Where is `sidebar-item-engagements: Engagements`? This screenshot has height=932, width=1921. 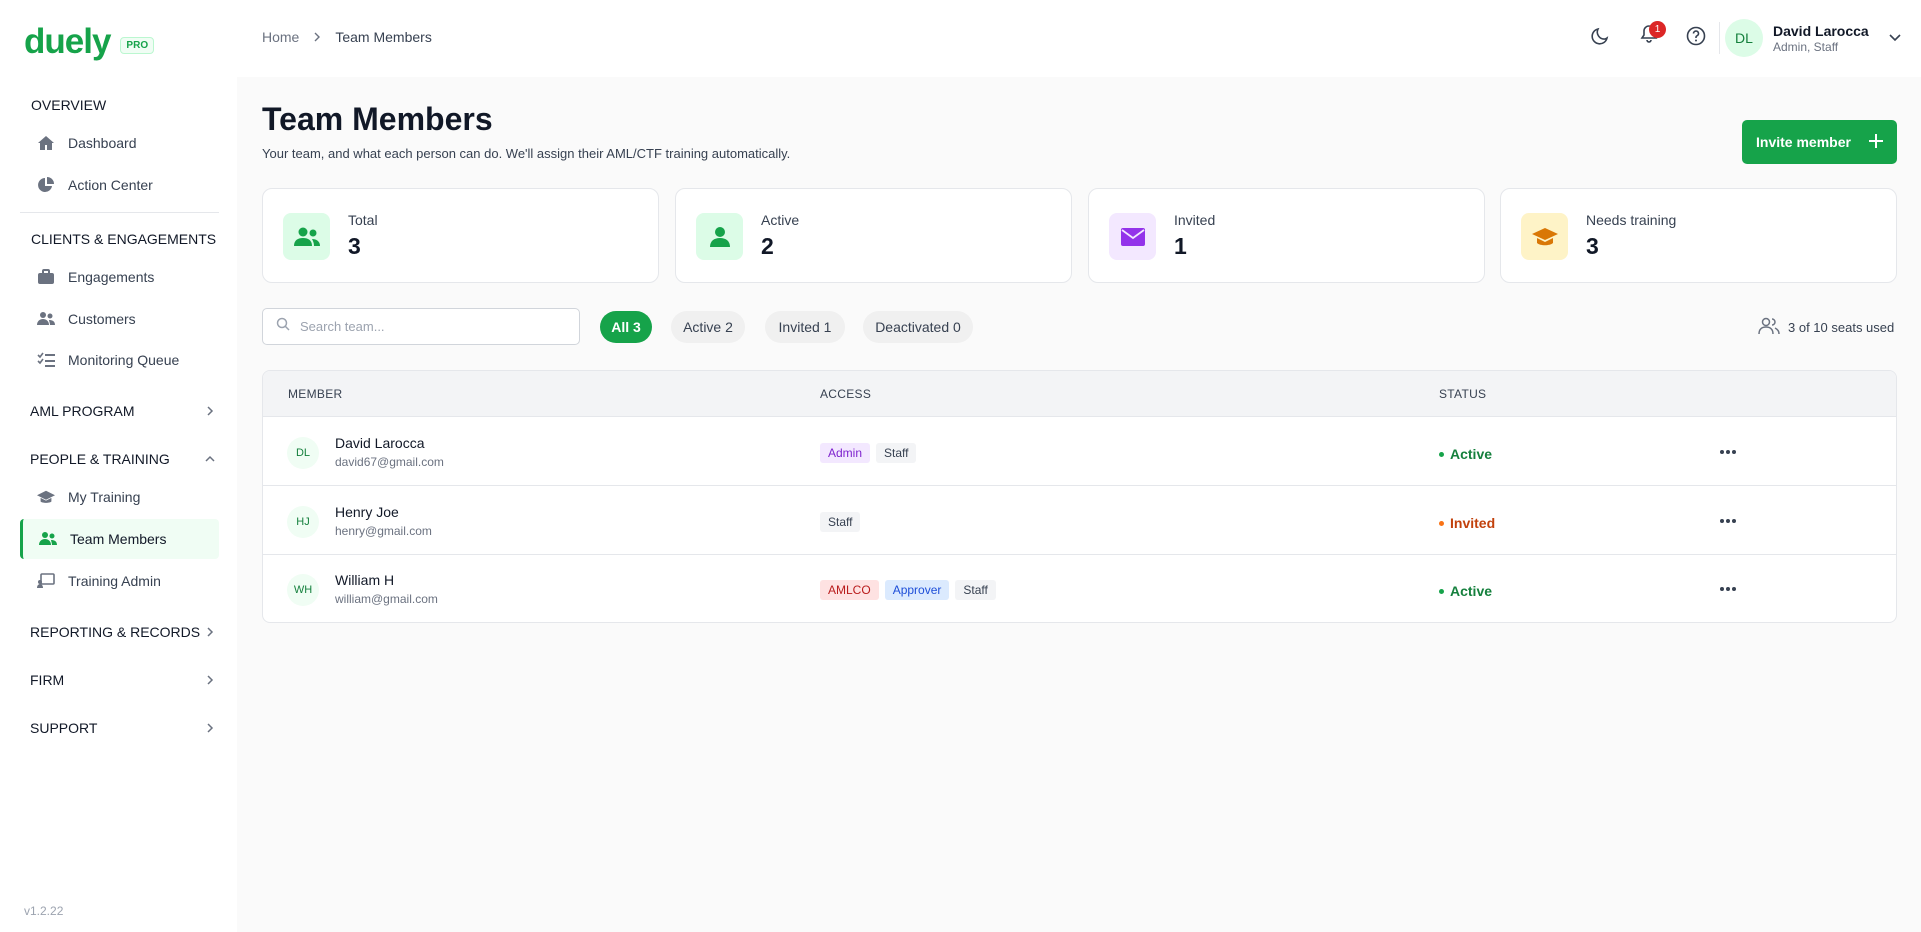 sidebar-item-engagements: Engagements is located at coordinates (119, 277).